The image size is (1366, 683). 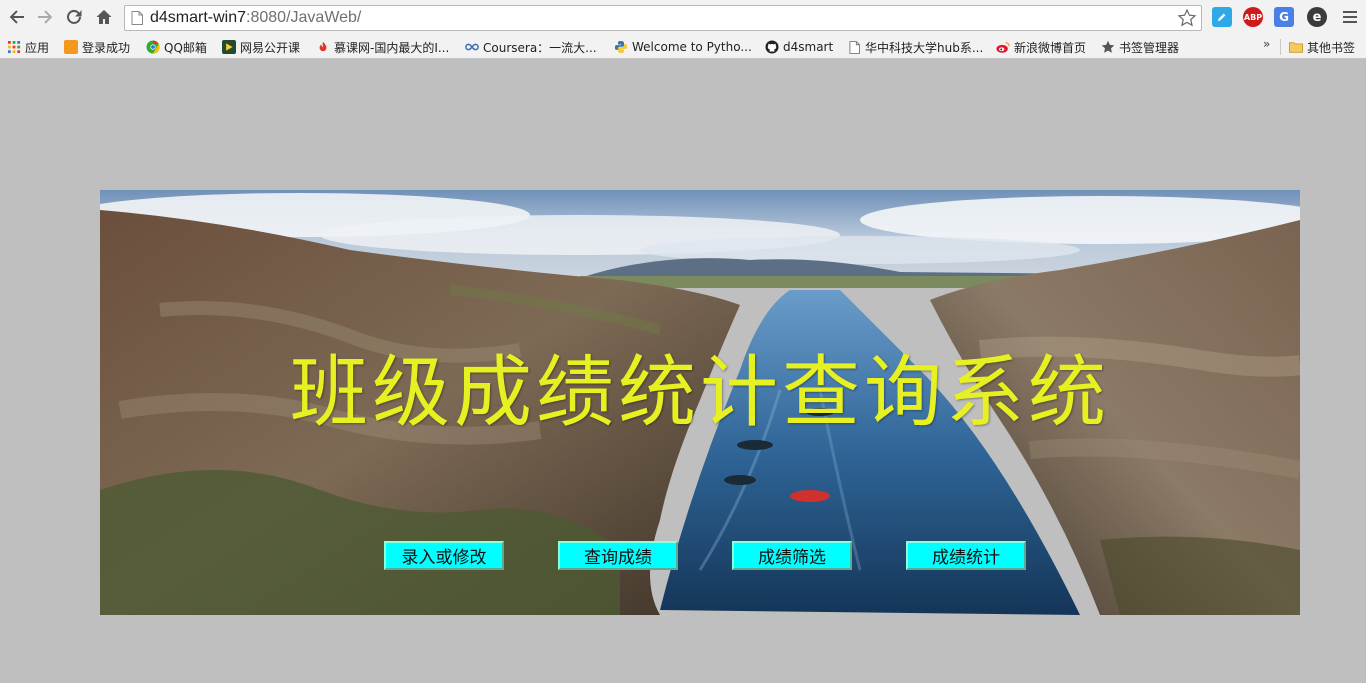 What do you see at coordinates (663, 18) in the screenshot?
I see `address-bar: d4smart-win7:8080/JavaWeb/` at bounding box center [663, 18].